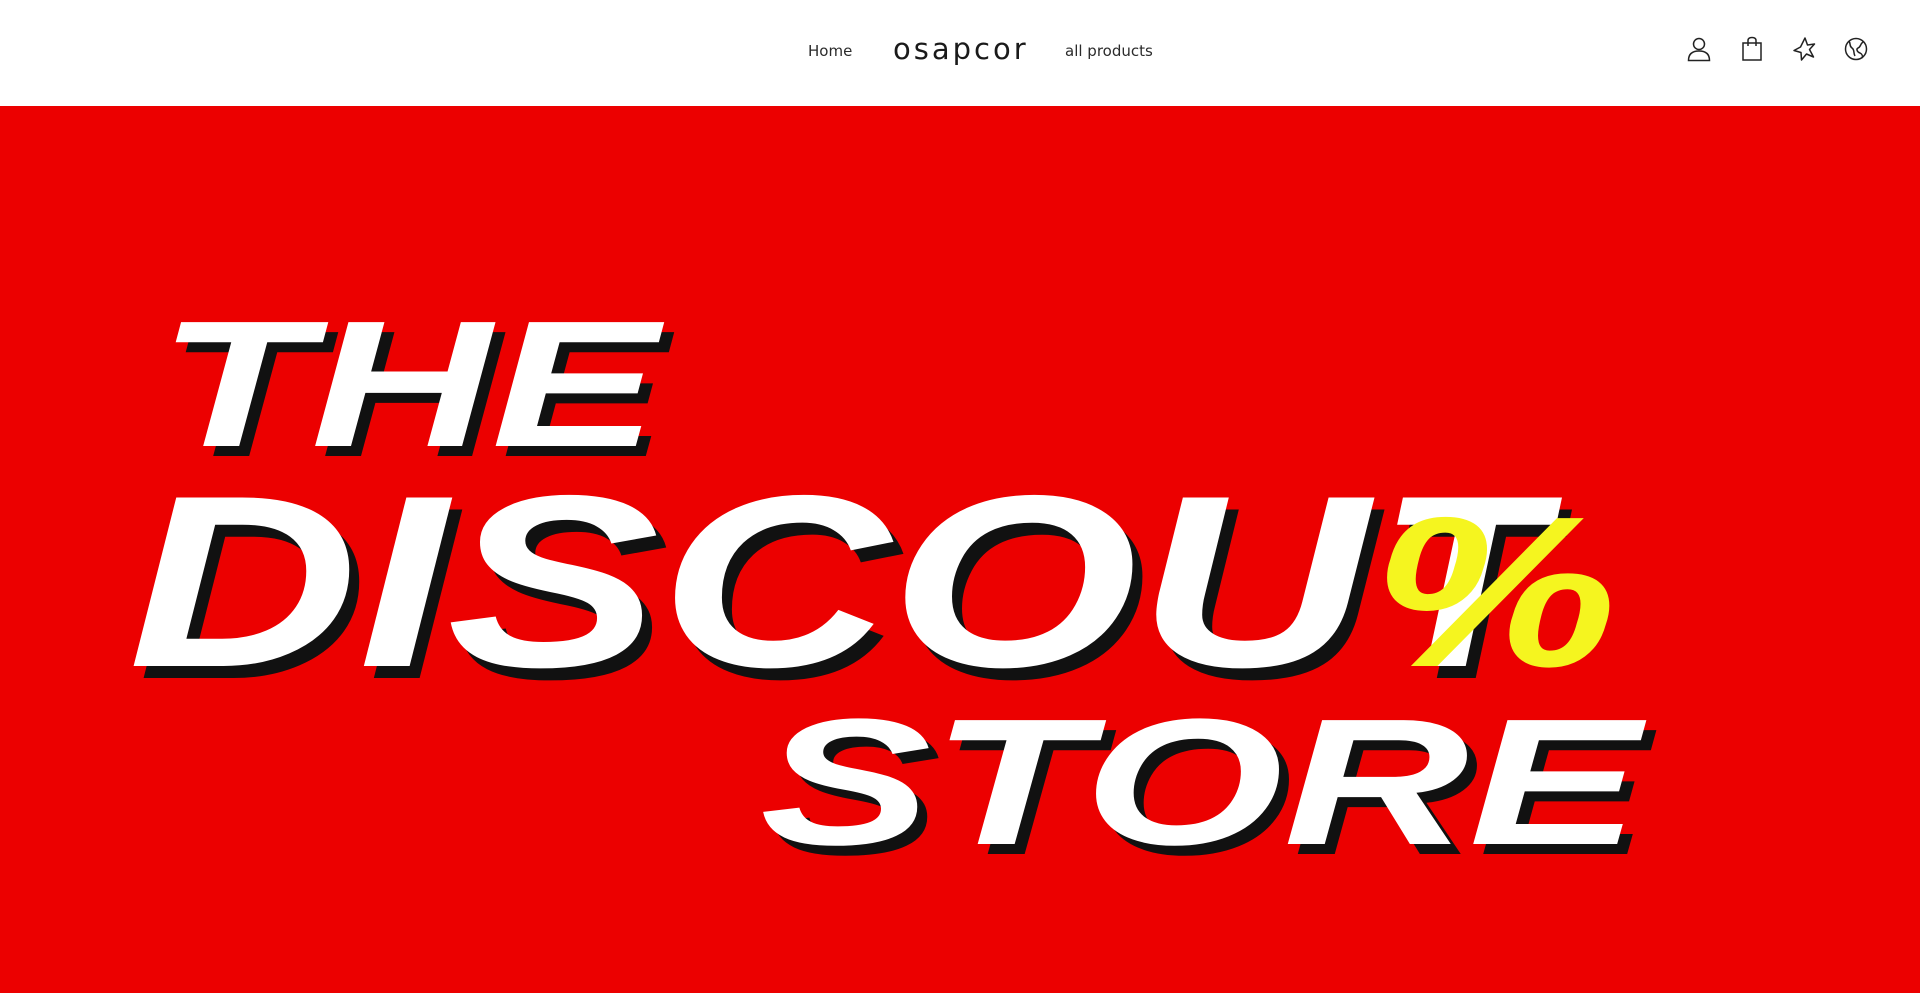 Image resolution: width=1920 pixels, height=993 pixels. What do you see at coordinates (1109, 51) in the screenshot?
I see `nav-all-products-link: all products` at bounding box center [1109, 51].